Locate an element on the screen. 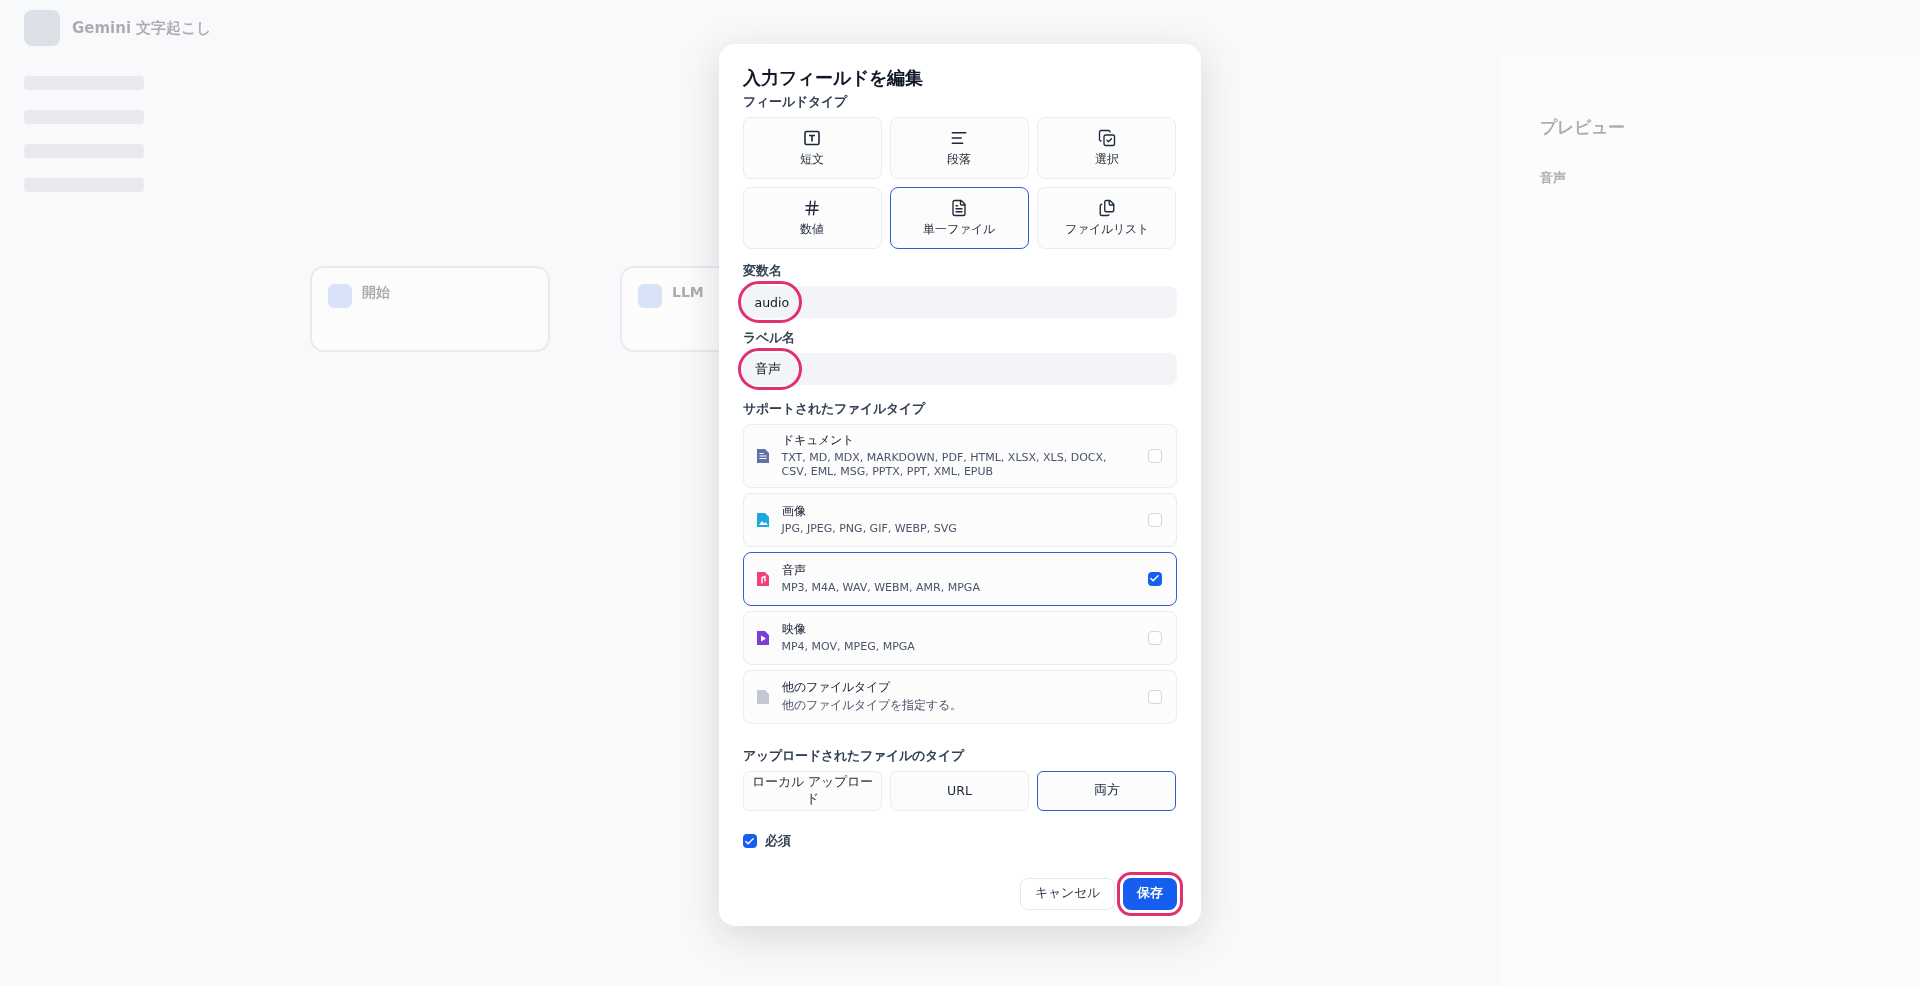  field-type-option: 単一ファイル is located at coordinates (959, 218).